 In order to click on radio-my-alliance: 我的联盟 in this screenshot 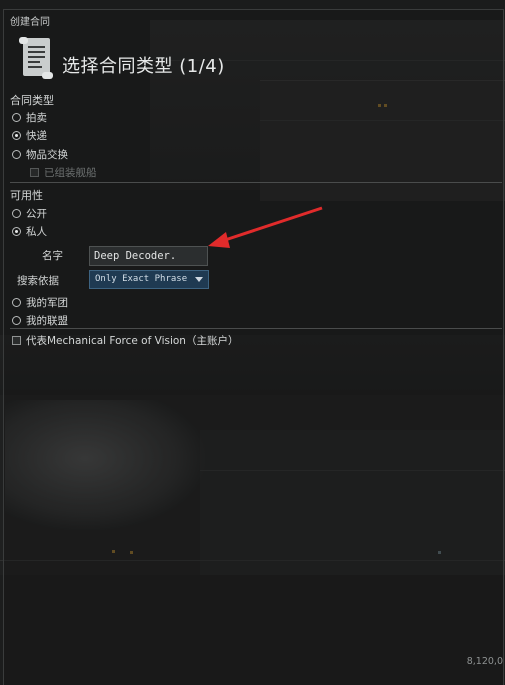, I will do `click(40, 320)`.